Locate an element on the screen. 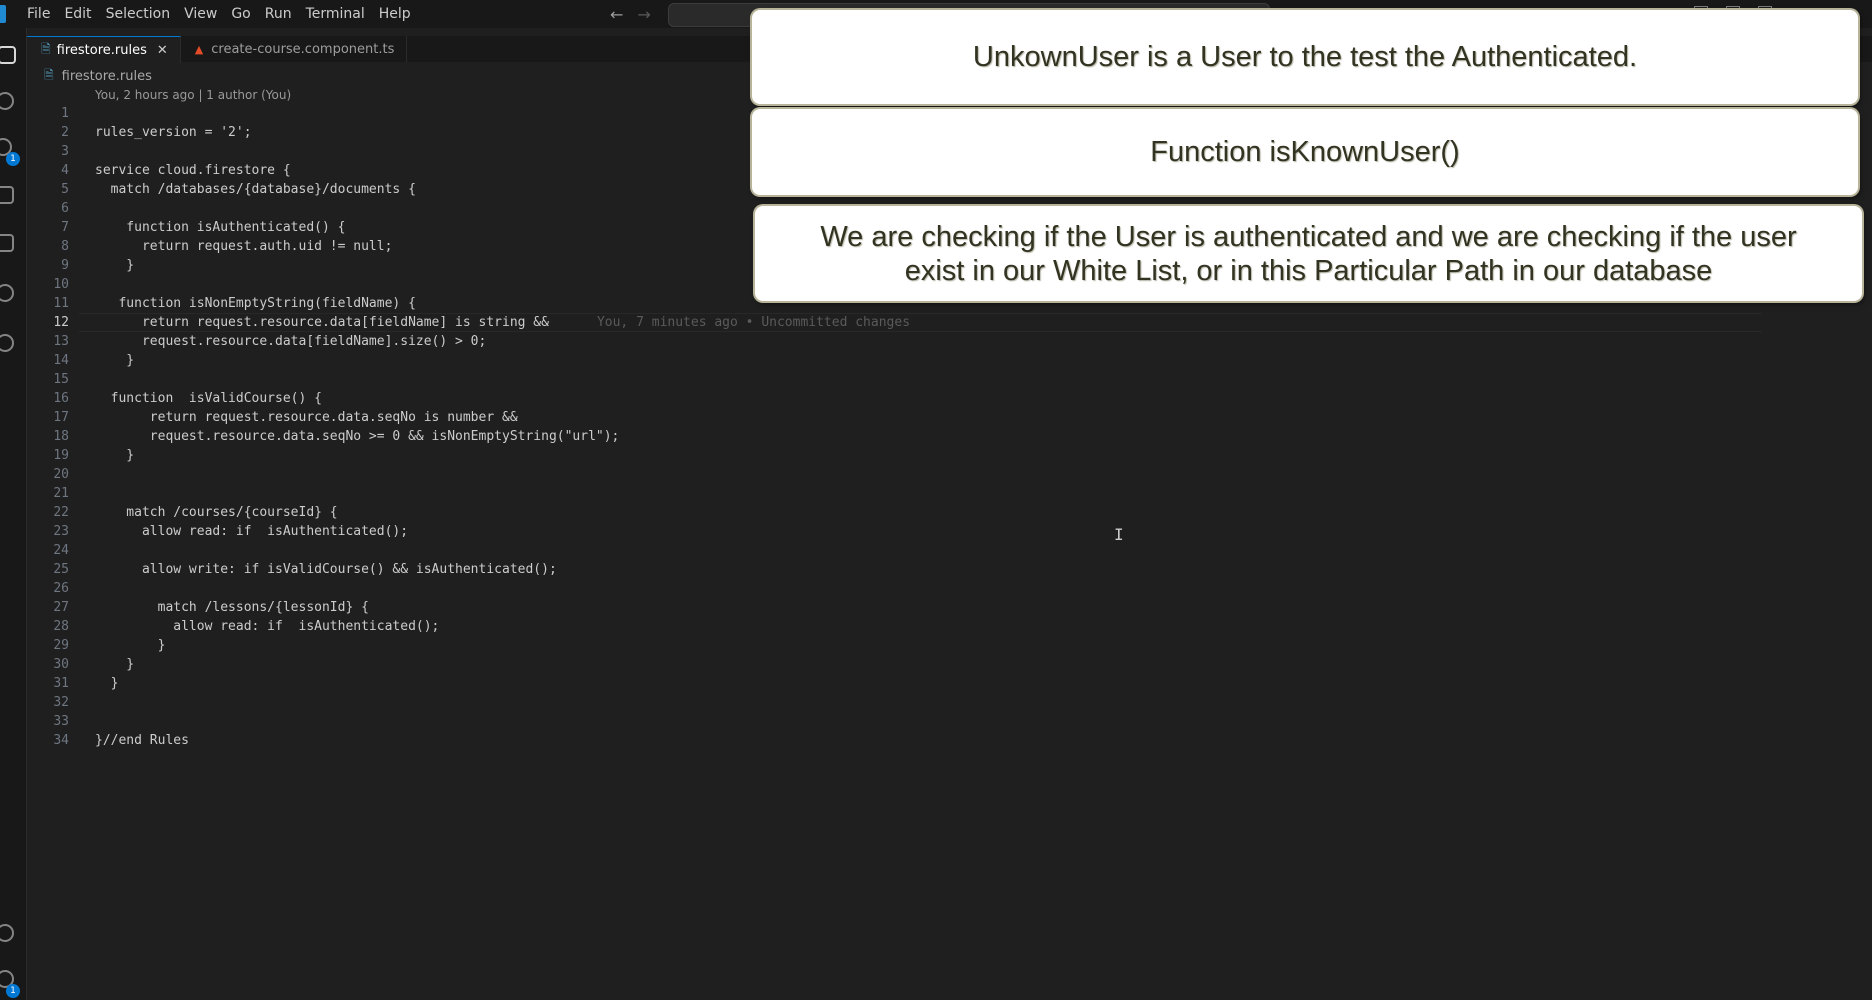 This screenshot has width=1872, height=1000. menu-view: View is located at coordinates (200, 14).